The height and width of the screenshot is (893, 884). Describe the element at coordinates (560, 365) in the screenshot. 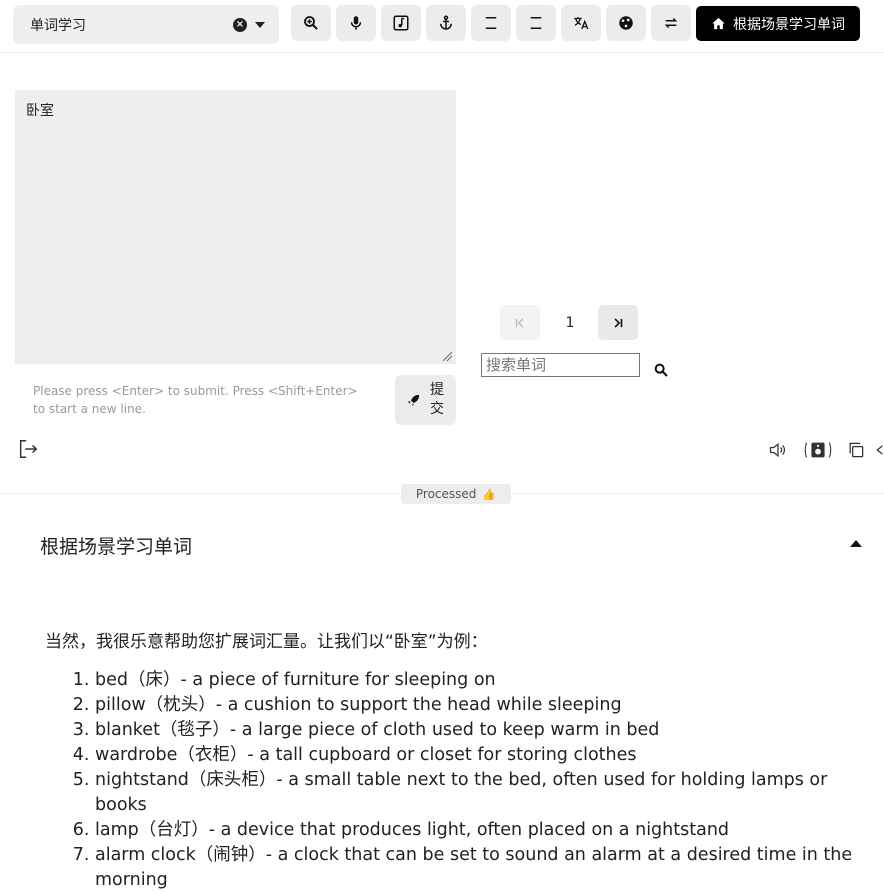

I see `search-input` at that location.